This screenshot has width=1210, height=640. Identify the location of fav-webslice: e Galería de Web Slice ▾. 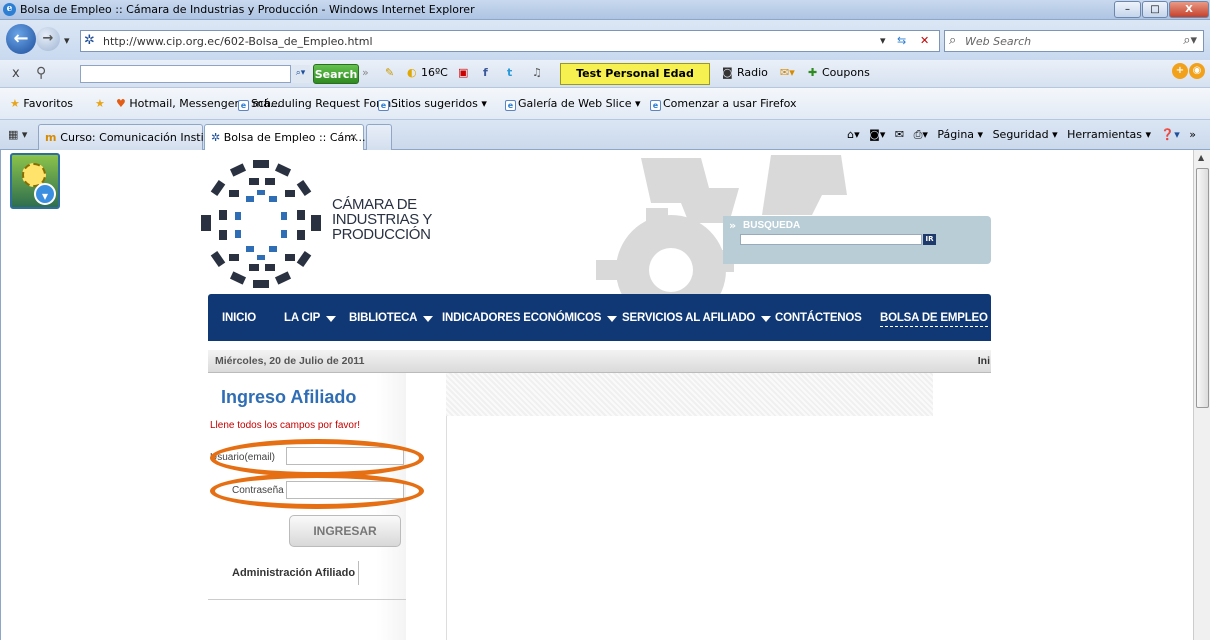
(573, 104).